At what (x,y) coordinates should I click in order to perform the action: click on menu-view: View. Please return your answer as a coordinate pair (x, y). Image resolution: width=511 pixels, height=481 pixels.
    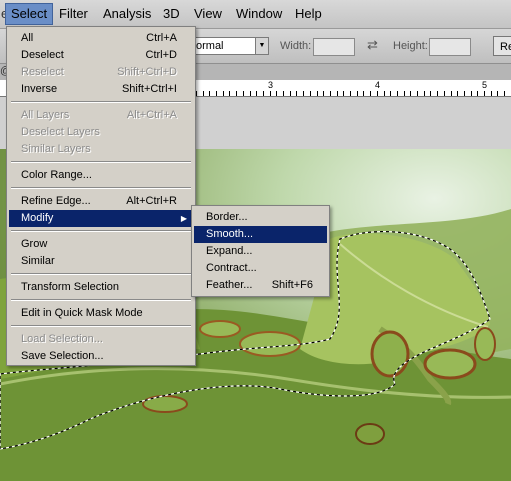
    Looking at the image, I should click on (208, 14).